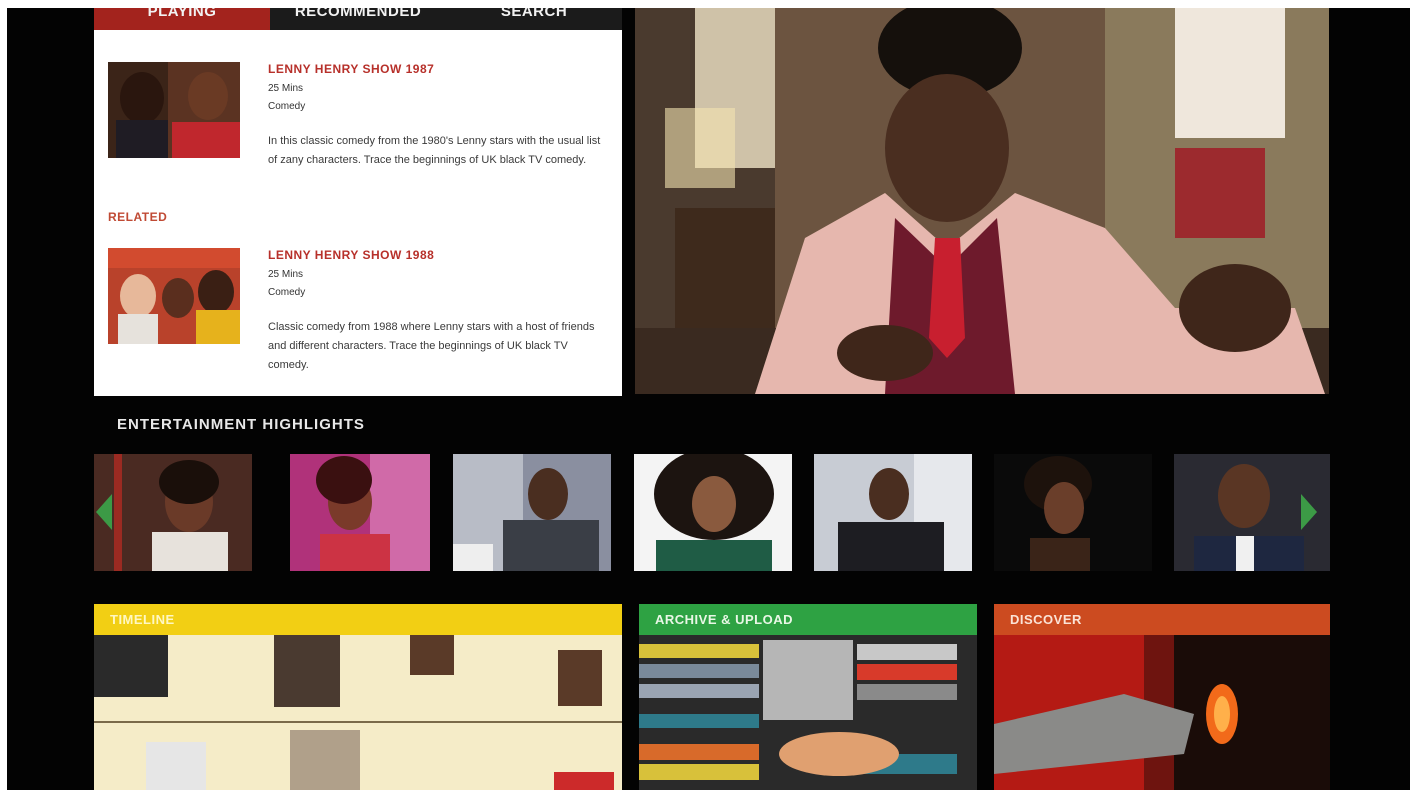  I want to click on related-genre: Comedy, so click(287, 292).